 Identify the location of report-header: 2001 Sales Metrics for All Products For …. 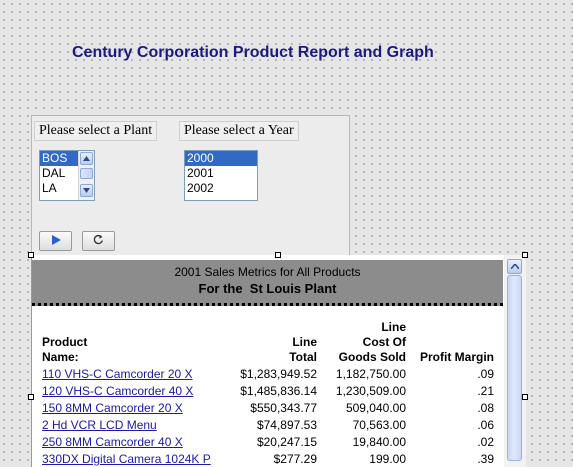
(267, 283).